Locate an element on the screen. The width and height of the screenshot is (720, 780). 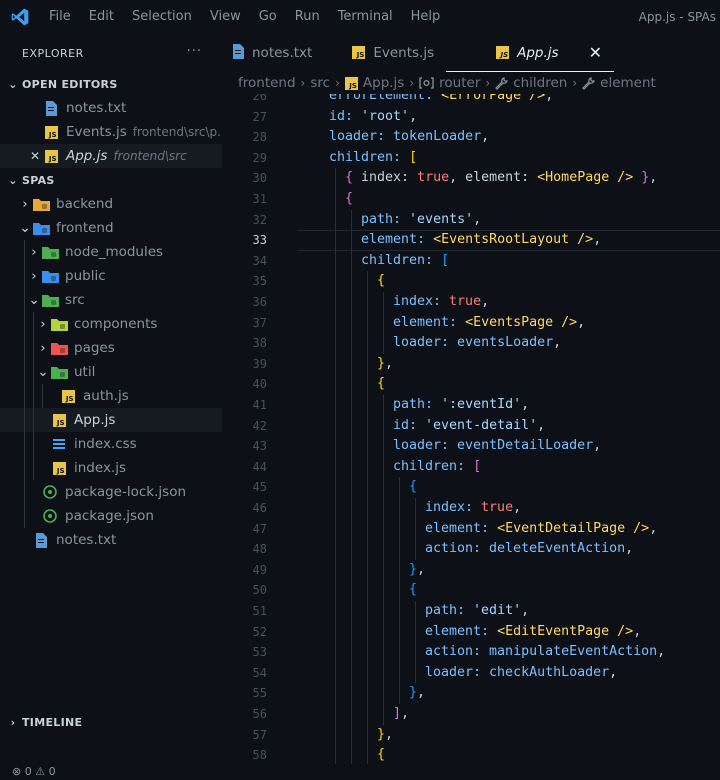
tree-item-app-js: JS App.js is located at coordinates (111, 420).